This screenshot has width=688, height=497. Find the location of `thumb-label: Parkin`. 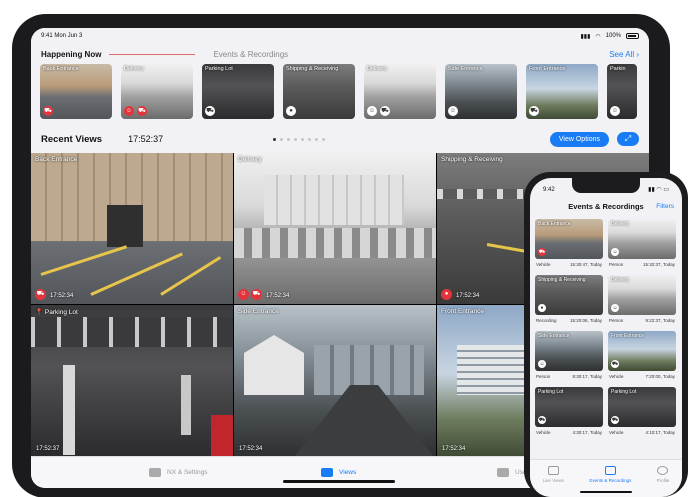

thumb-label: Parkin is located at coordinates (618, 69).